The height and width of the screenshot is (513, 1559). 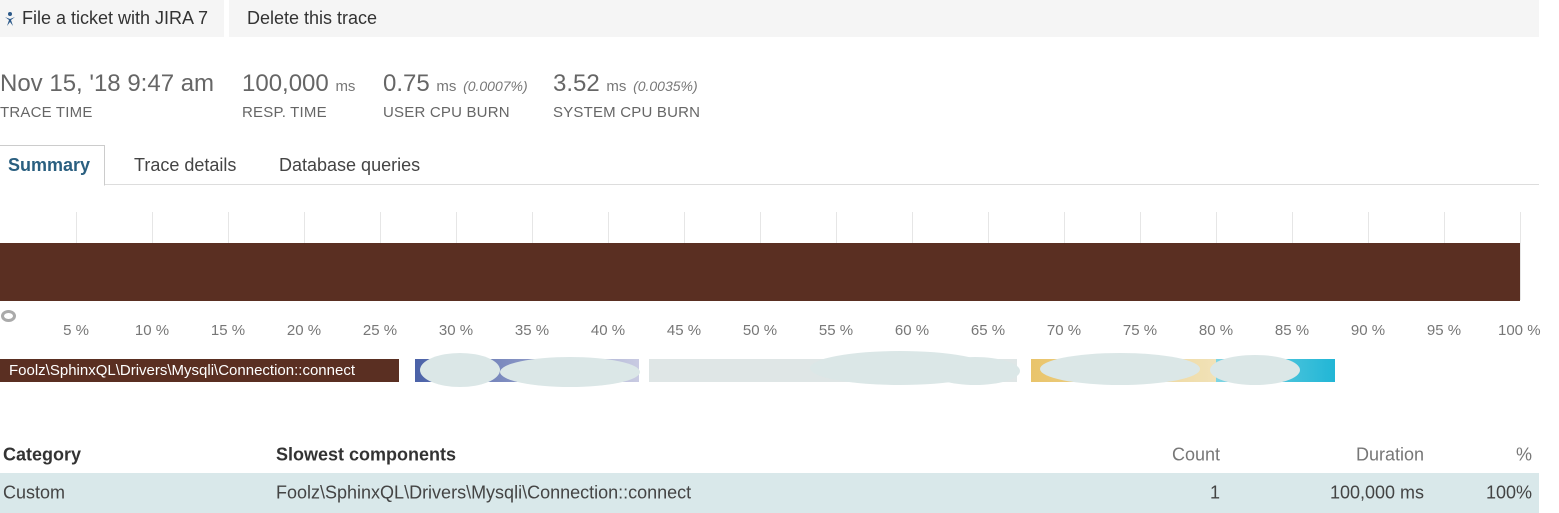 I want to click on metric-value: Nov 15, '18 9:47 am, so click(x=107, y=83).